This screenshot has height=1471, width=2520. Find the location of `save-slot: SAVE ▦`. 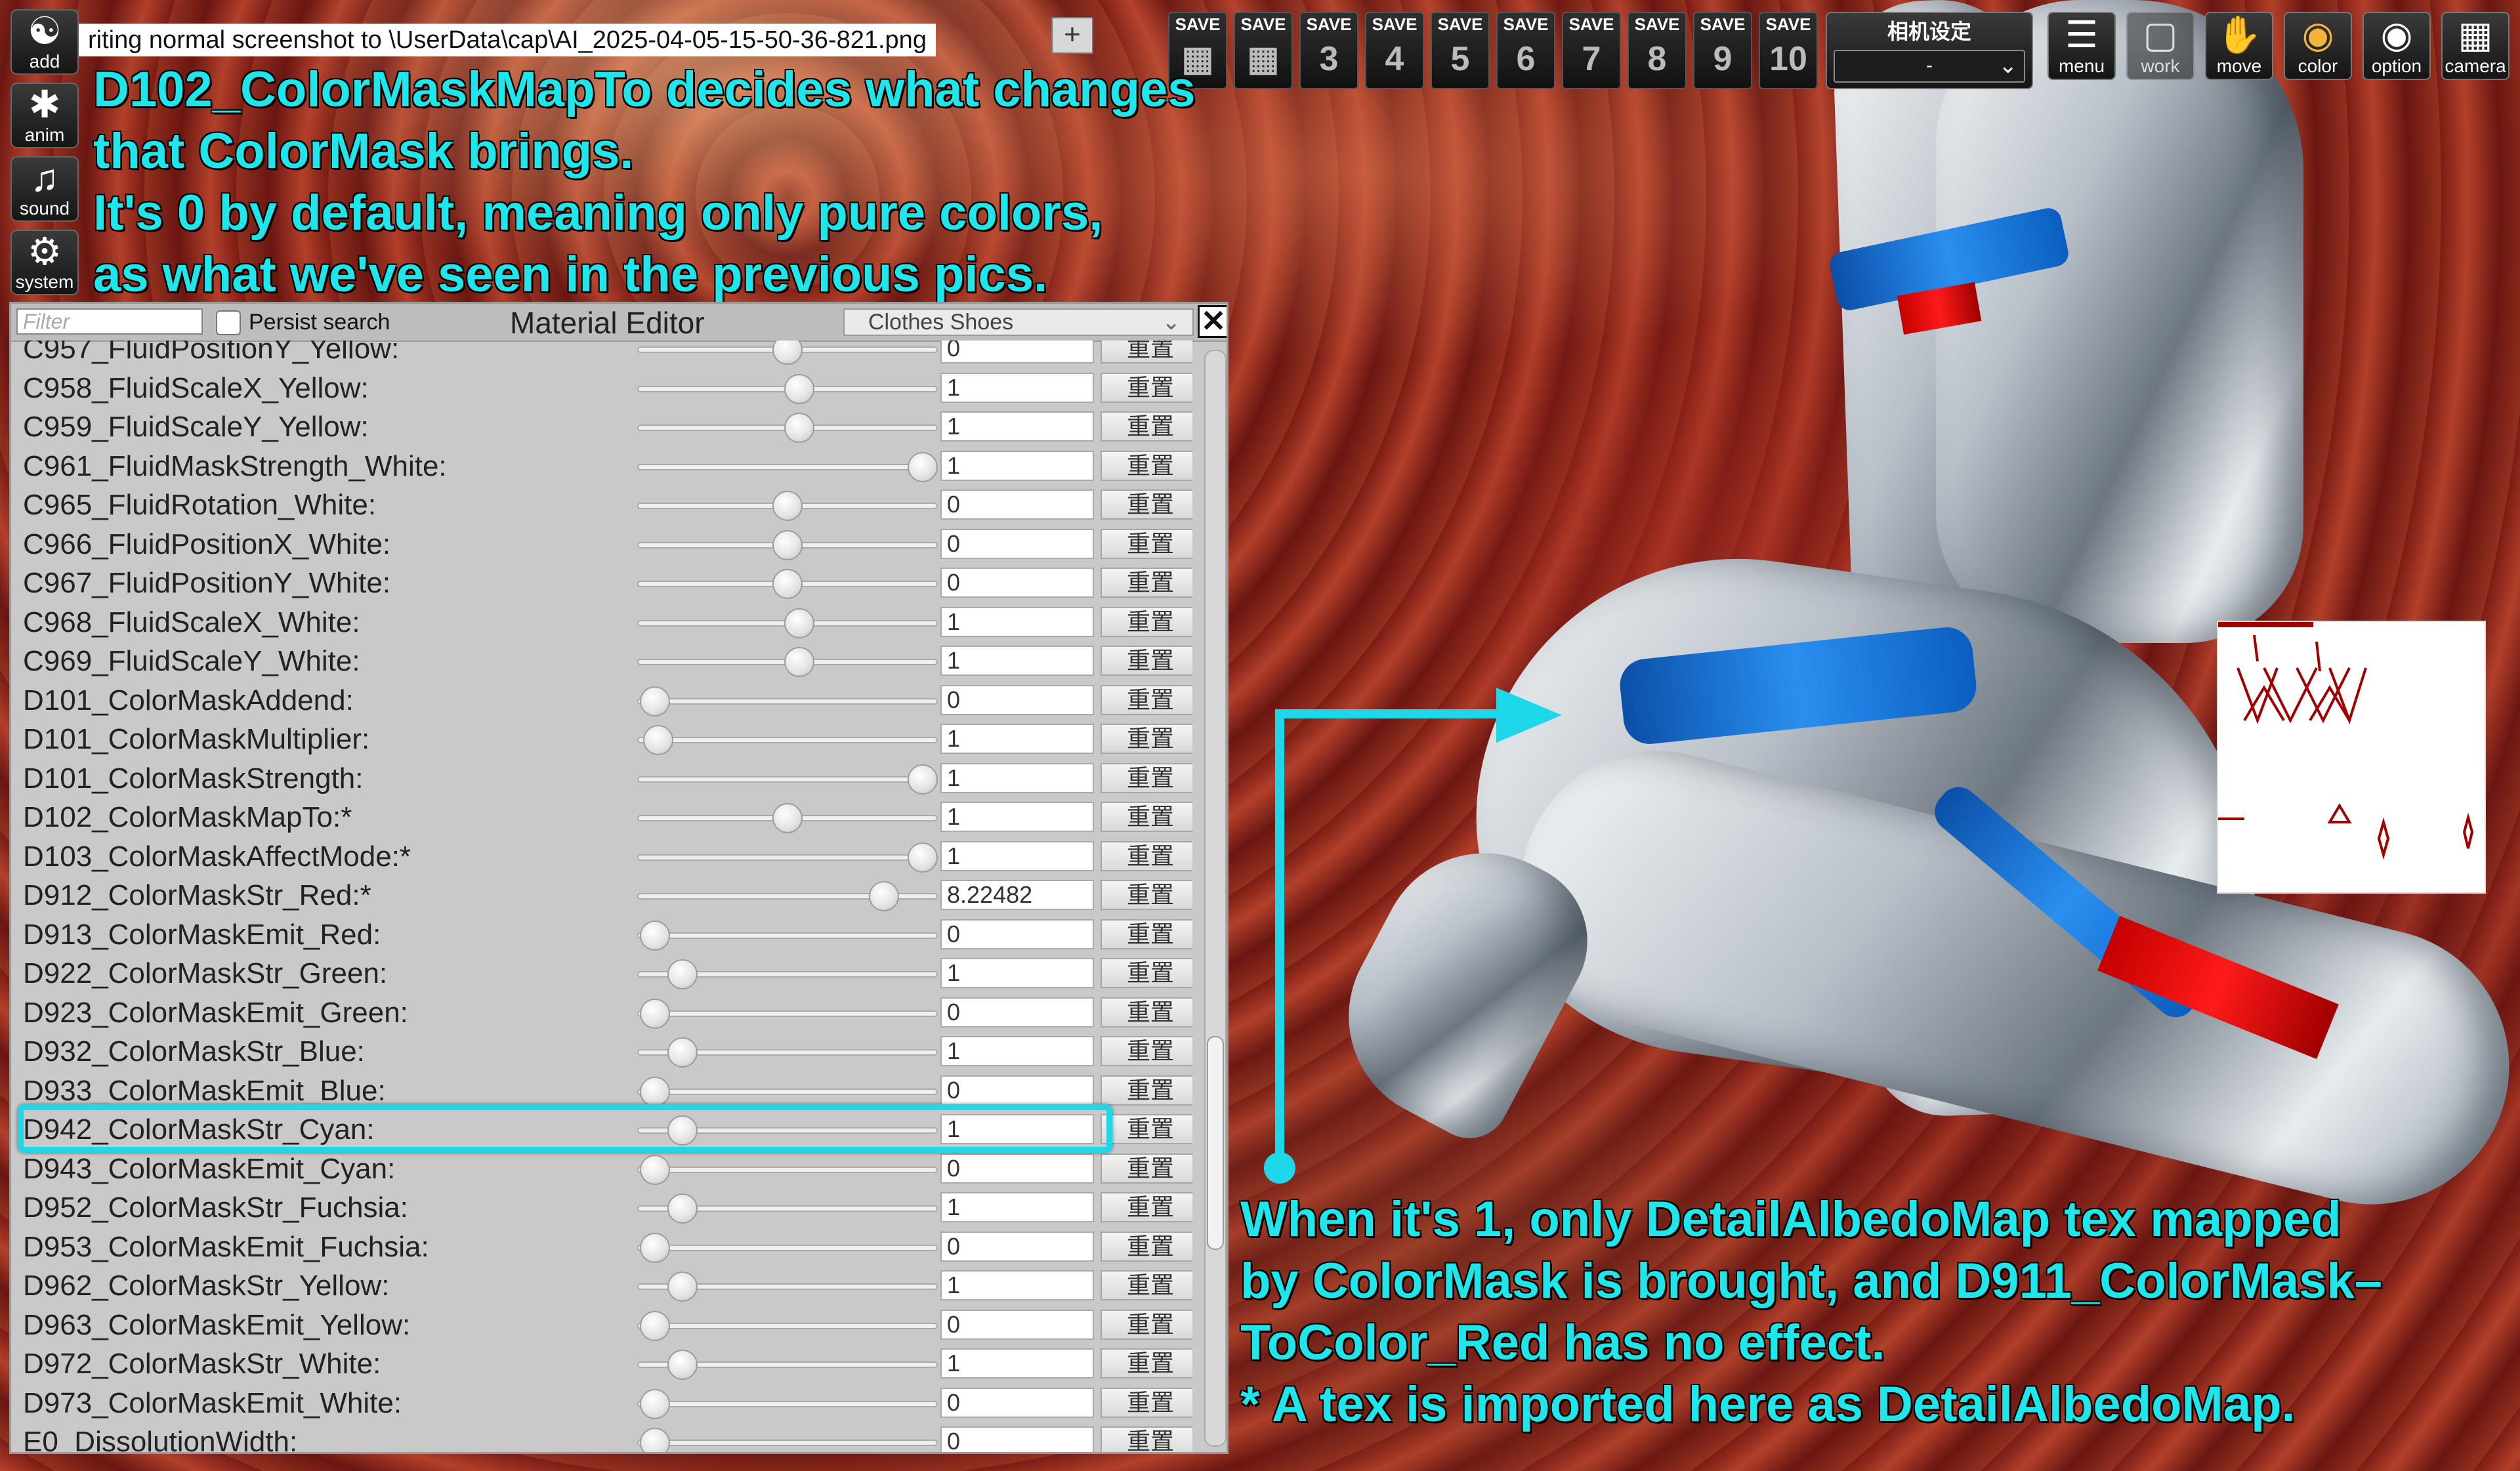

save-slot: SAVE ▦ is located at coordinates (1263, 50).